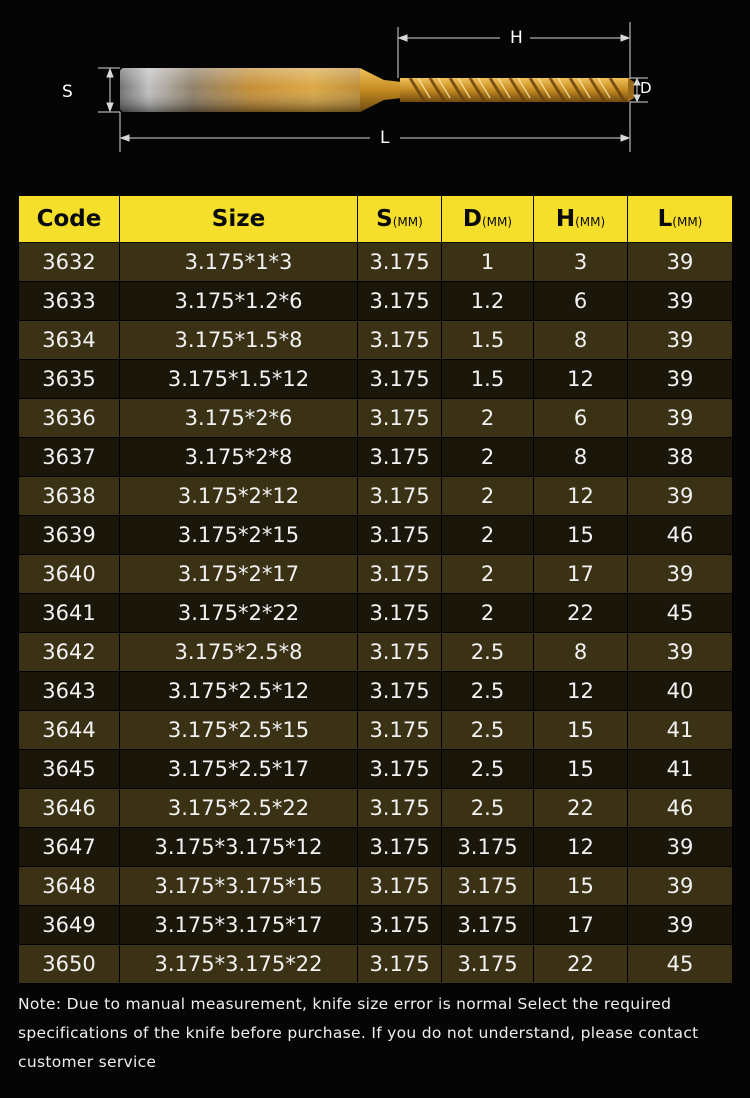 The height and width of the screenshot is (1098, 750). I want to click on size-cell: 3.175*1.5*8, so click(238, 340).